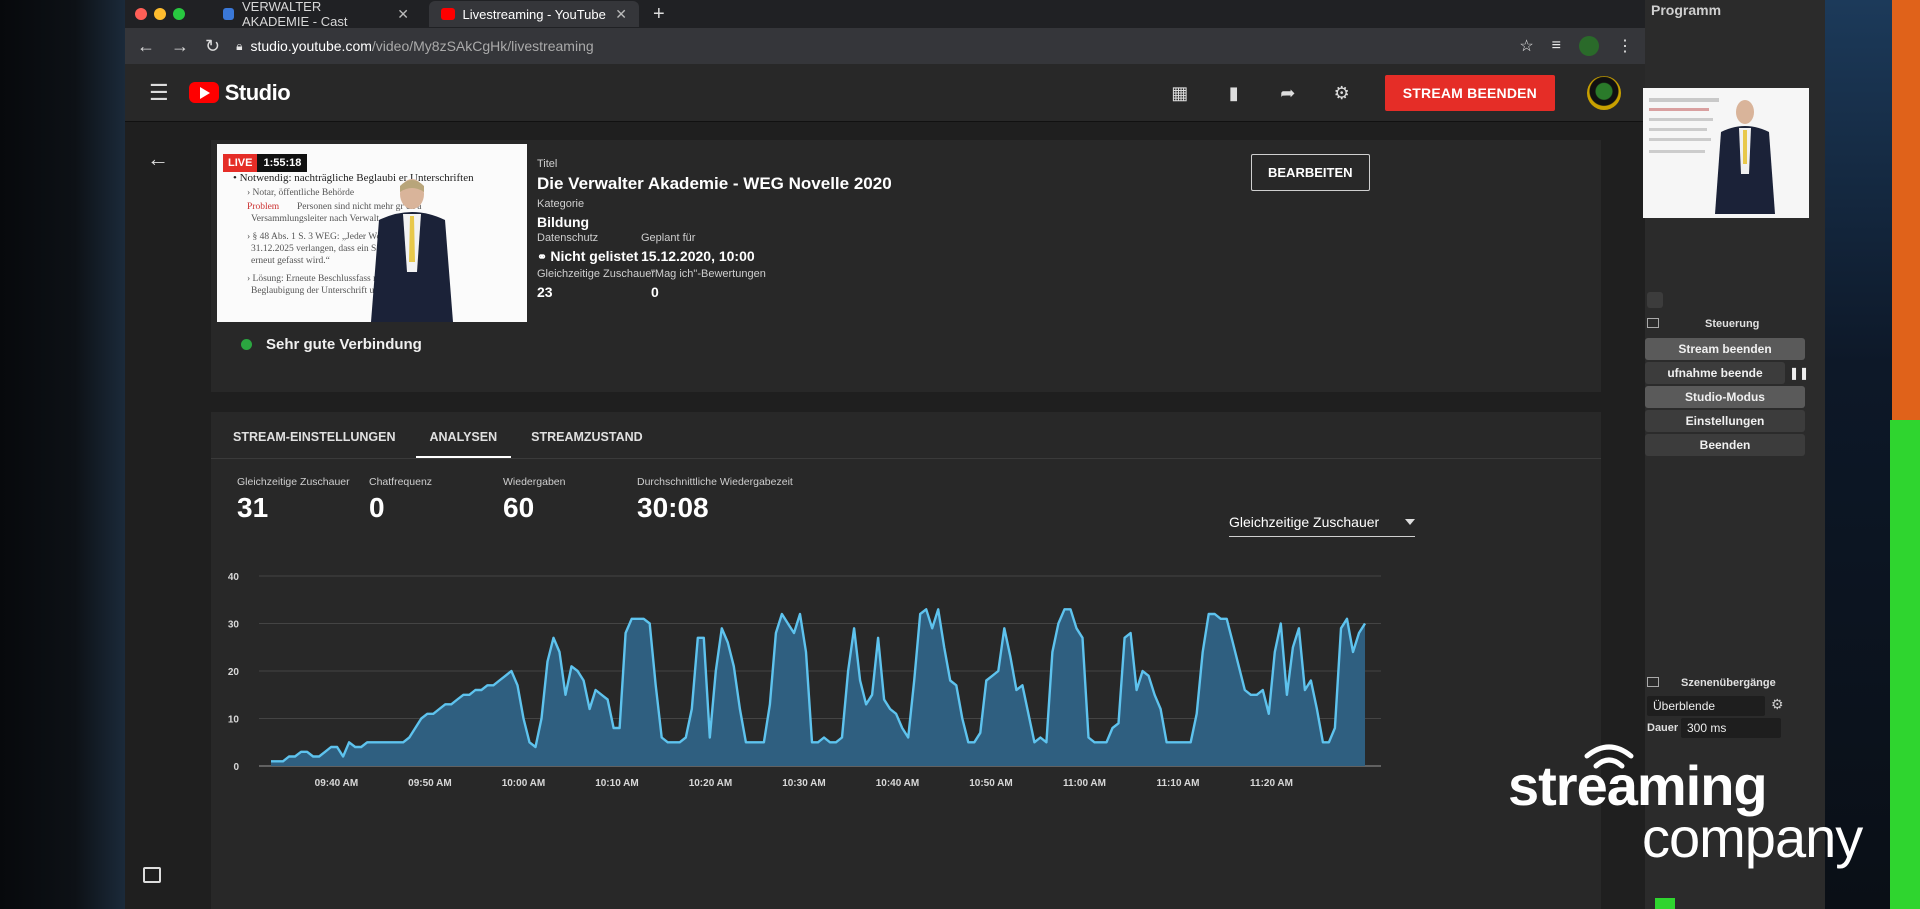 This screenshot has height=909, width=1920. What do you see at coordinates (596, 274) in the screenshot?
I see `concurrent-label: Gleichzeitige Zuschauer` at bounding box center [596, 274].